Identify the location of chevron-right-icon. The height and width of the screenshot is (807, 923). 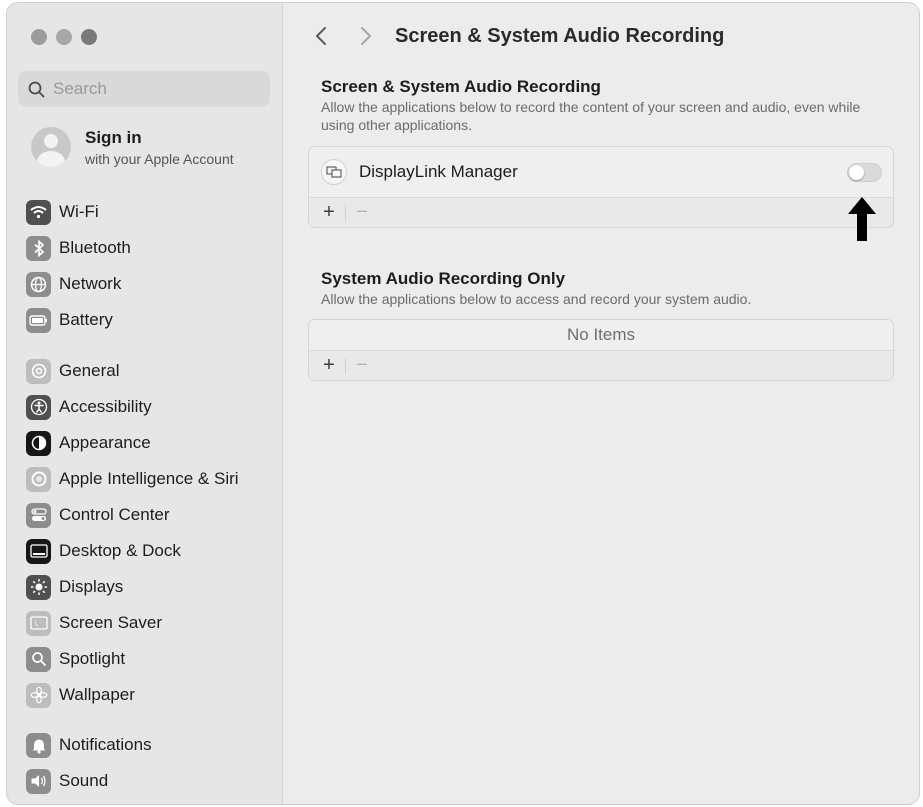
(366, 36).